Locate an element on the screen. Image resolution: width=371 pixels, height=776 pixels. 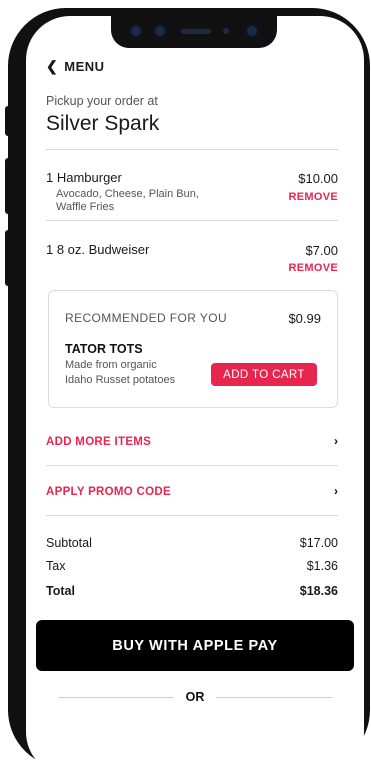
subtotal-label: Subtotal is located at coordinates (69, 543).